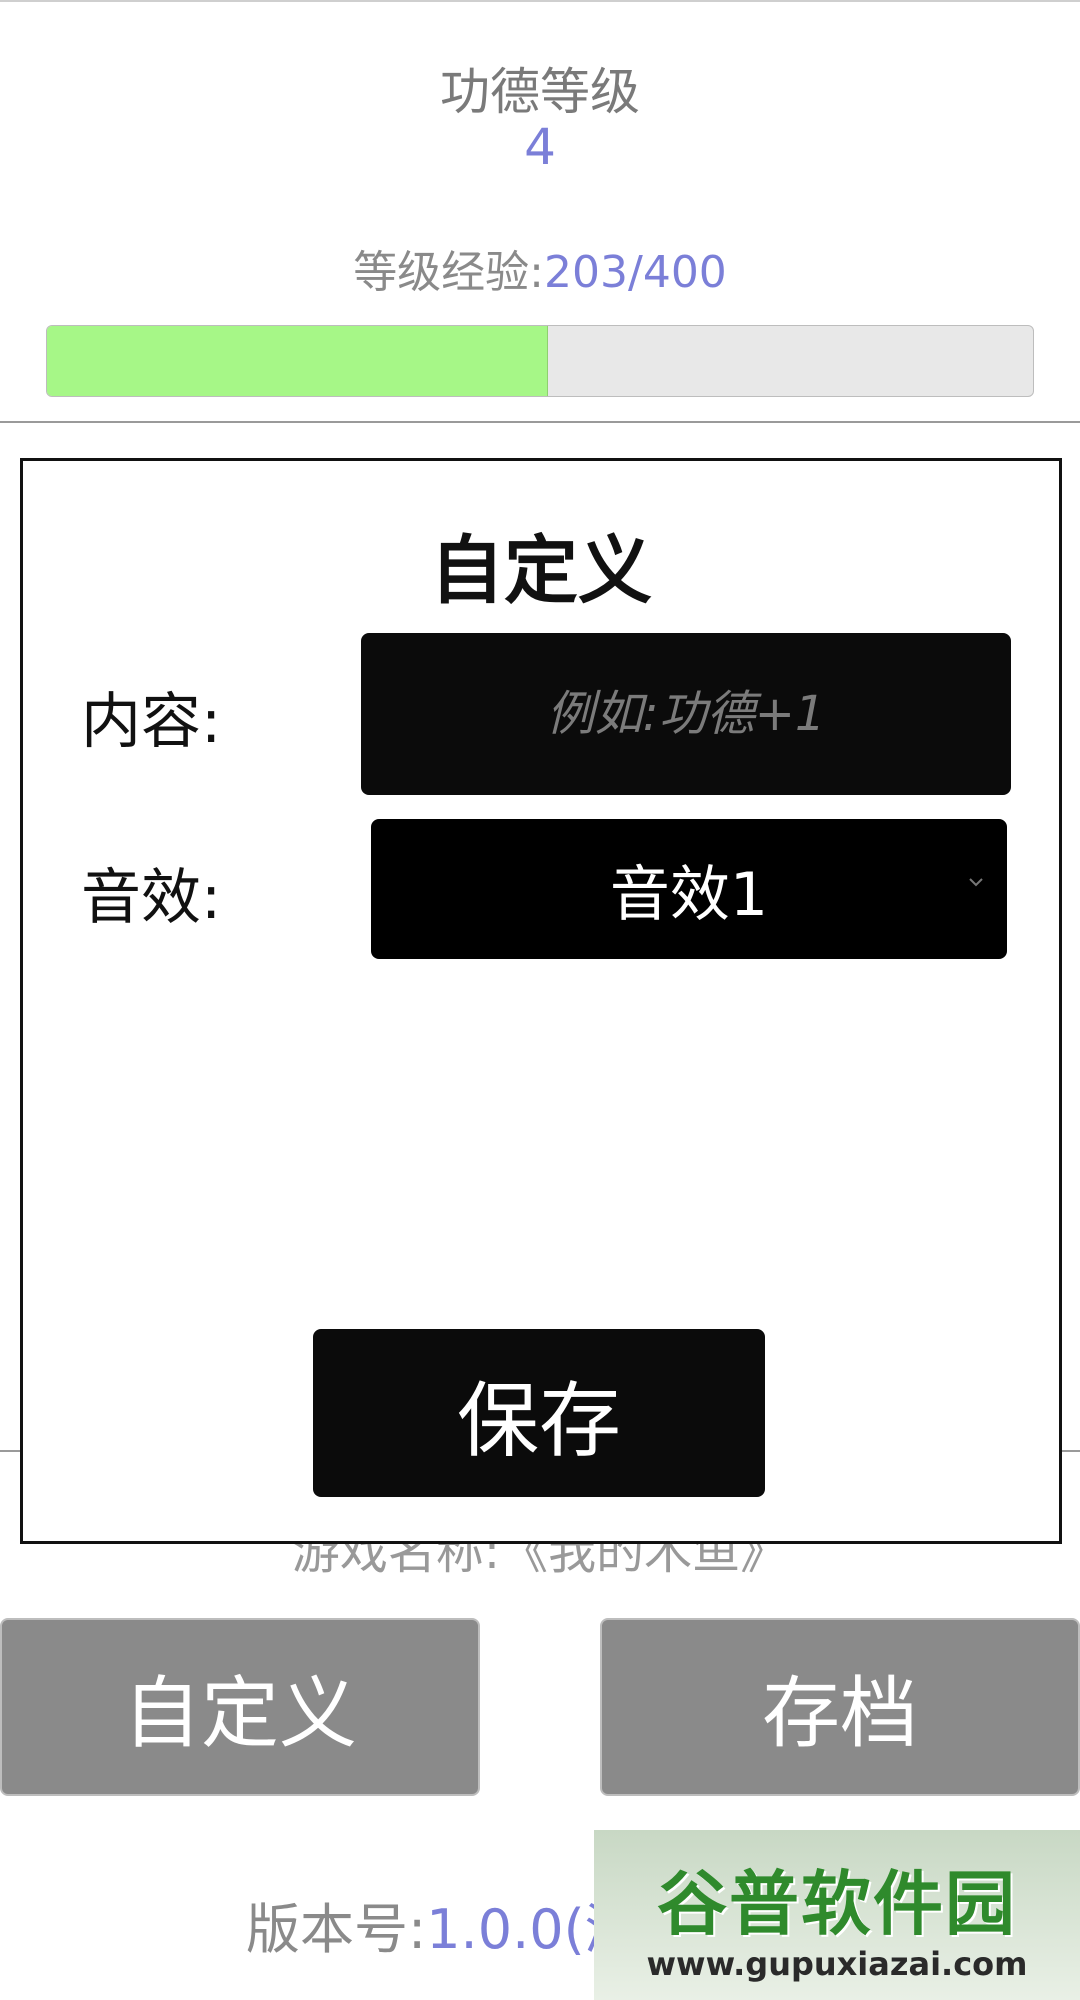 Image resolution: width=1080 pixels, height=2000 pixels. I want to click on content-label: 内容:, so click(151, 722).